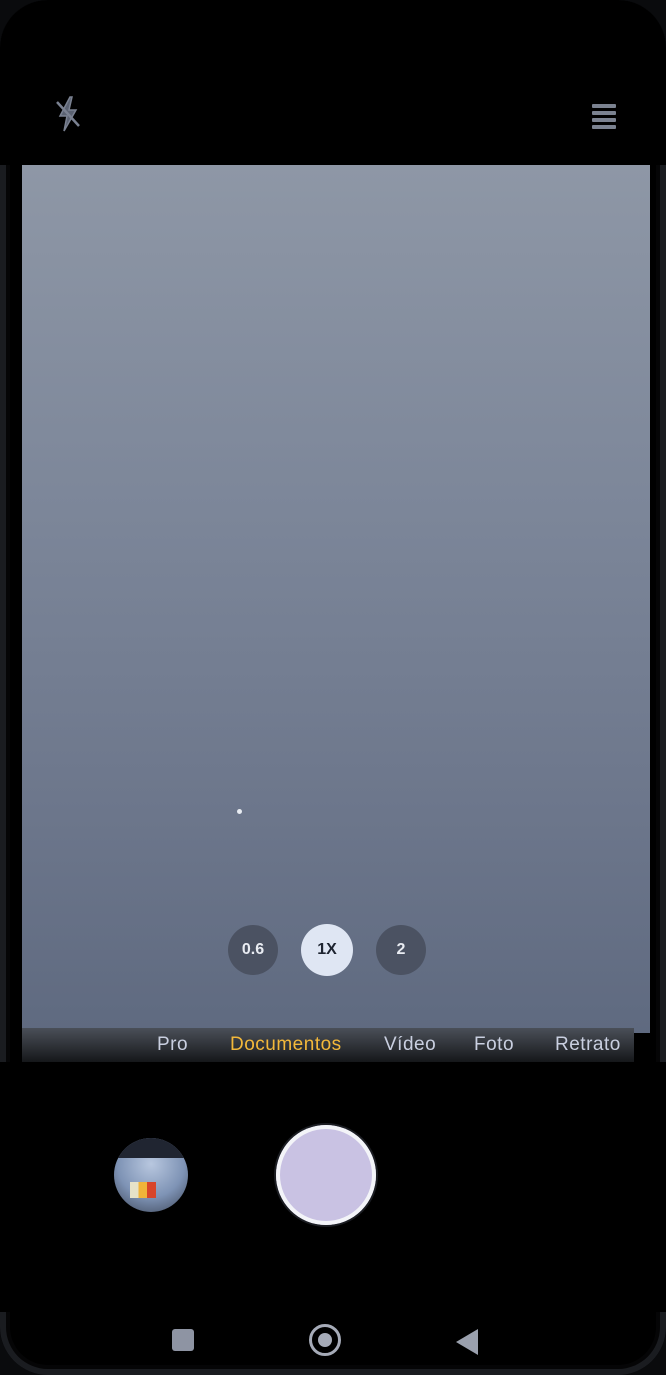  I want to click on zoom-2-button: 2, so click(401, 950).